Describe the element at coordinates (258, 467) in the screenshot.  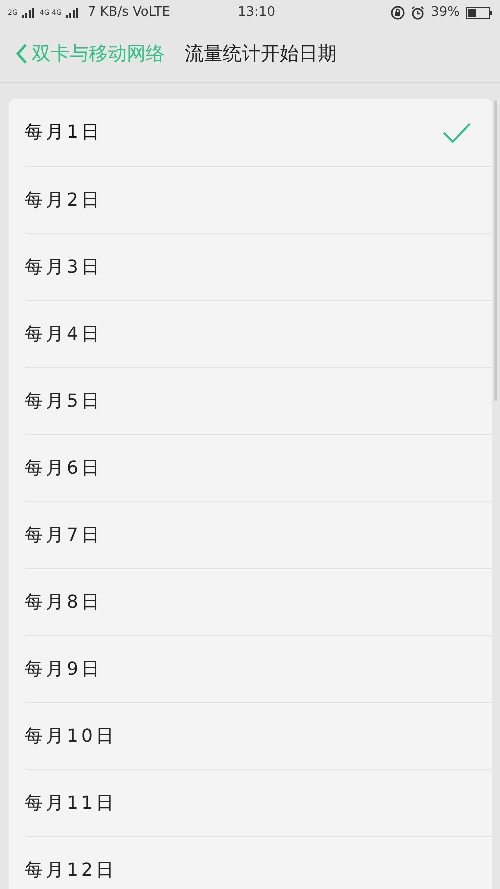
I see `date-option: 每月6日` at that location.